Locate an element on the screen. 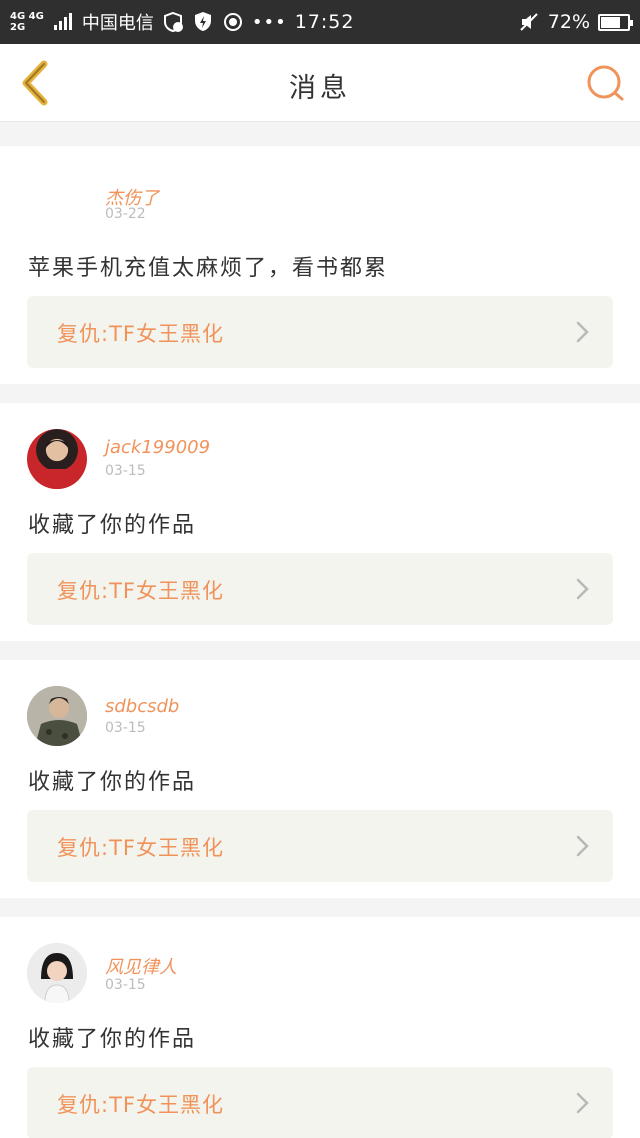 The width and height of the screenshot is (640, 1138). battery-level is located at coordinates (610, 22).